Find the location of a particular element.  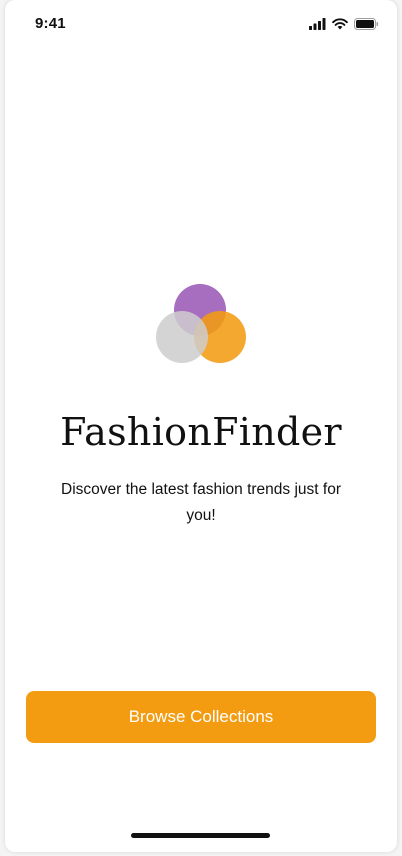

battery-icon is located at coordinates (366, 24).